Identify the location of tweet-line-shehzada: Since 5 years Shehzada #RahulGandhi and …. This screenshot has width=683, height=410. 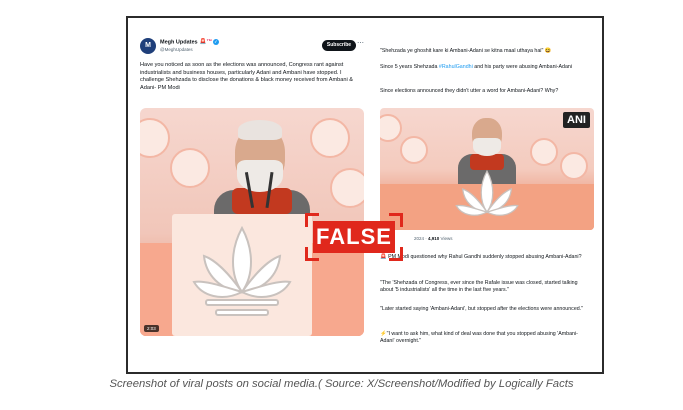
(486, 67).